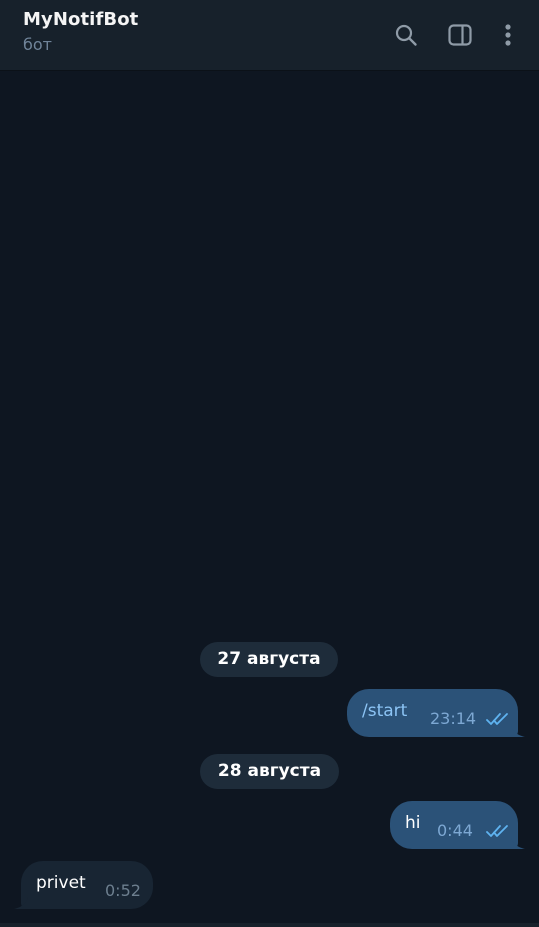 Image resolution: width=539 pixels, height=927 pixels. What do you see at coordinates (269, 35) in the screenshot?
I see `chat-header: MyNotifBot бот` at bounding box center [269, 35].